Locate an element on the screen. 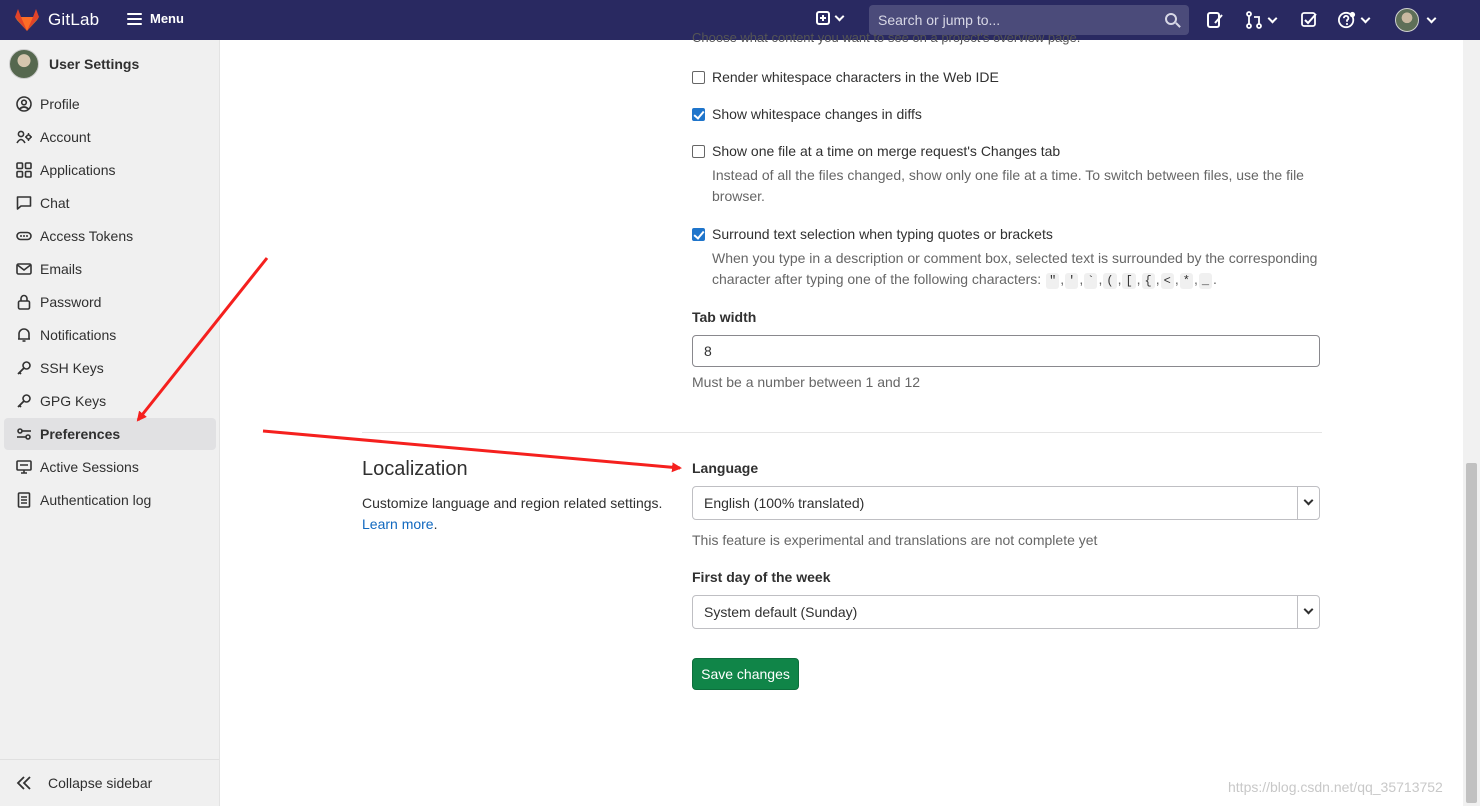 The width and height of the screenshot is (1480, 806). sidebar-item-notifications: Notifications is located at coordinates (110, 335).